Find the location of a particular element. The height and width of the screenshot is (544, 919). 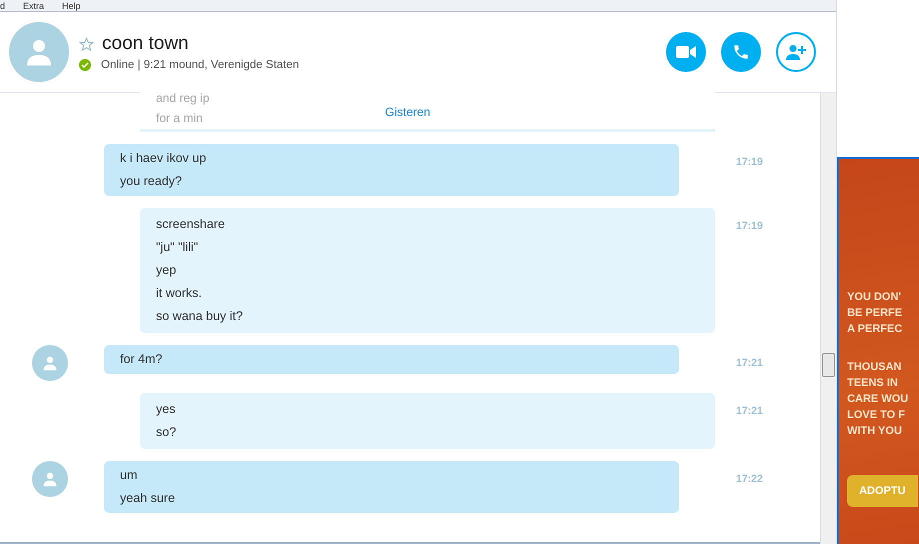

menu-item: Help is located at coordinates (71, 5).